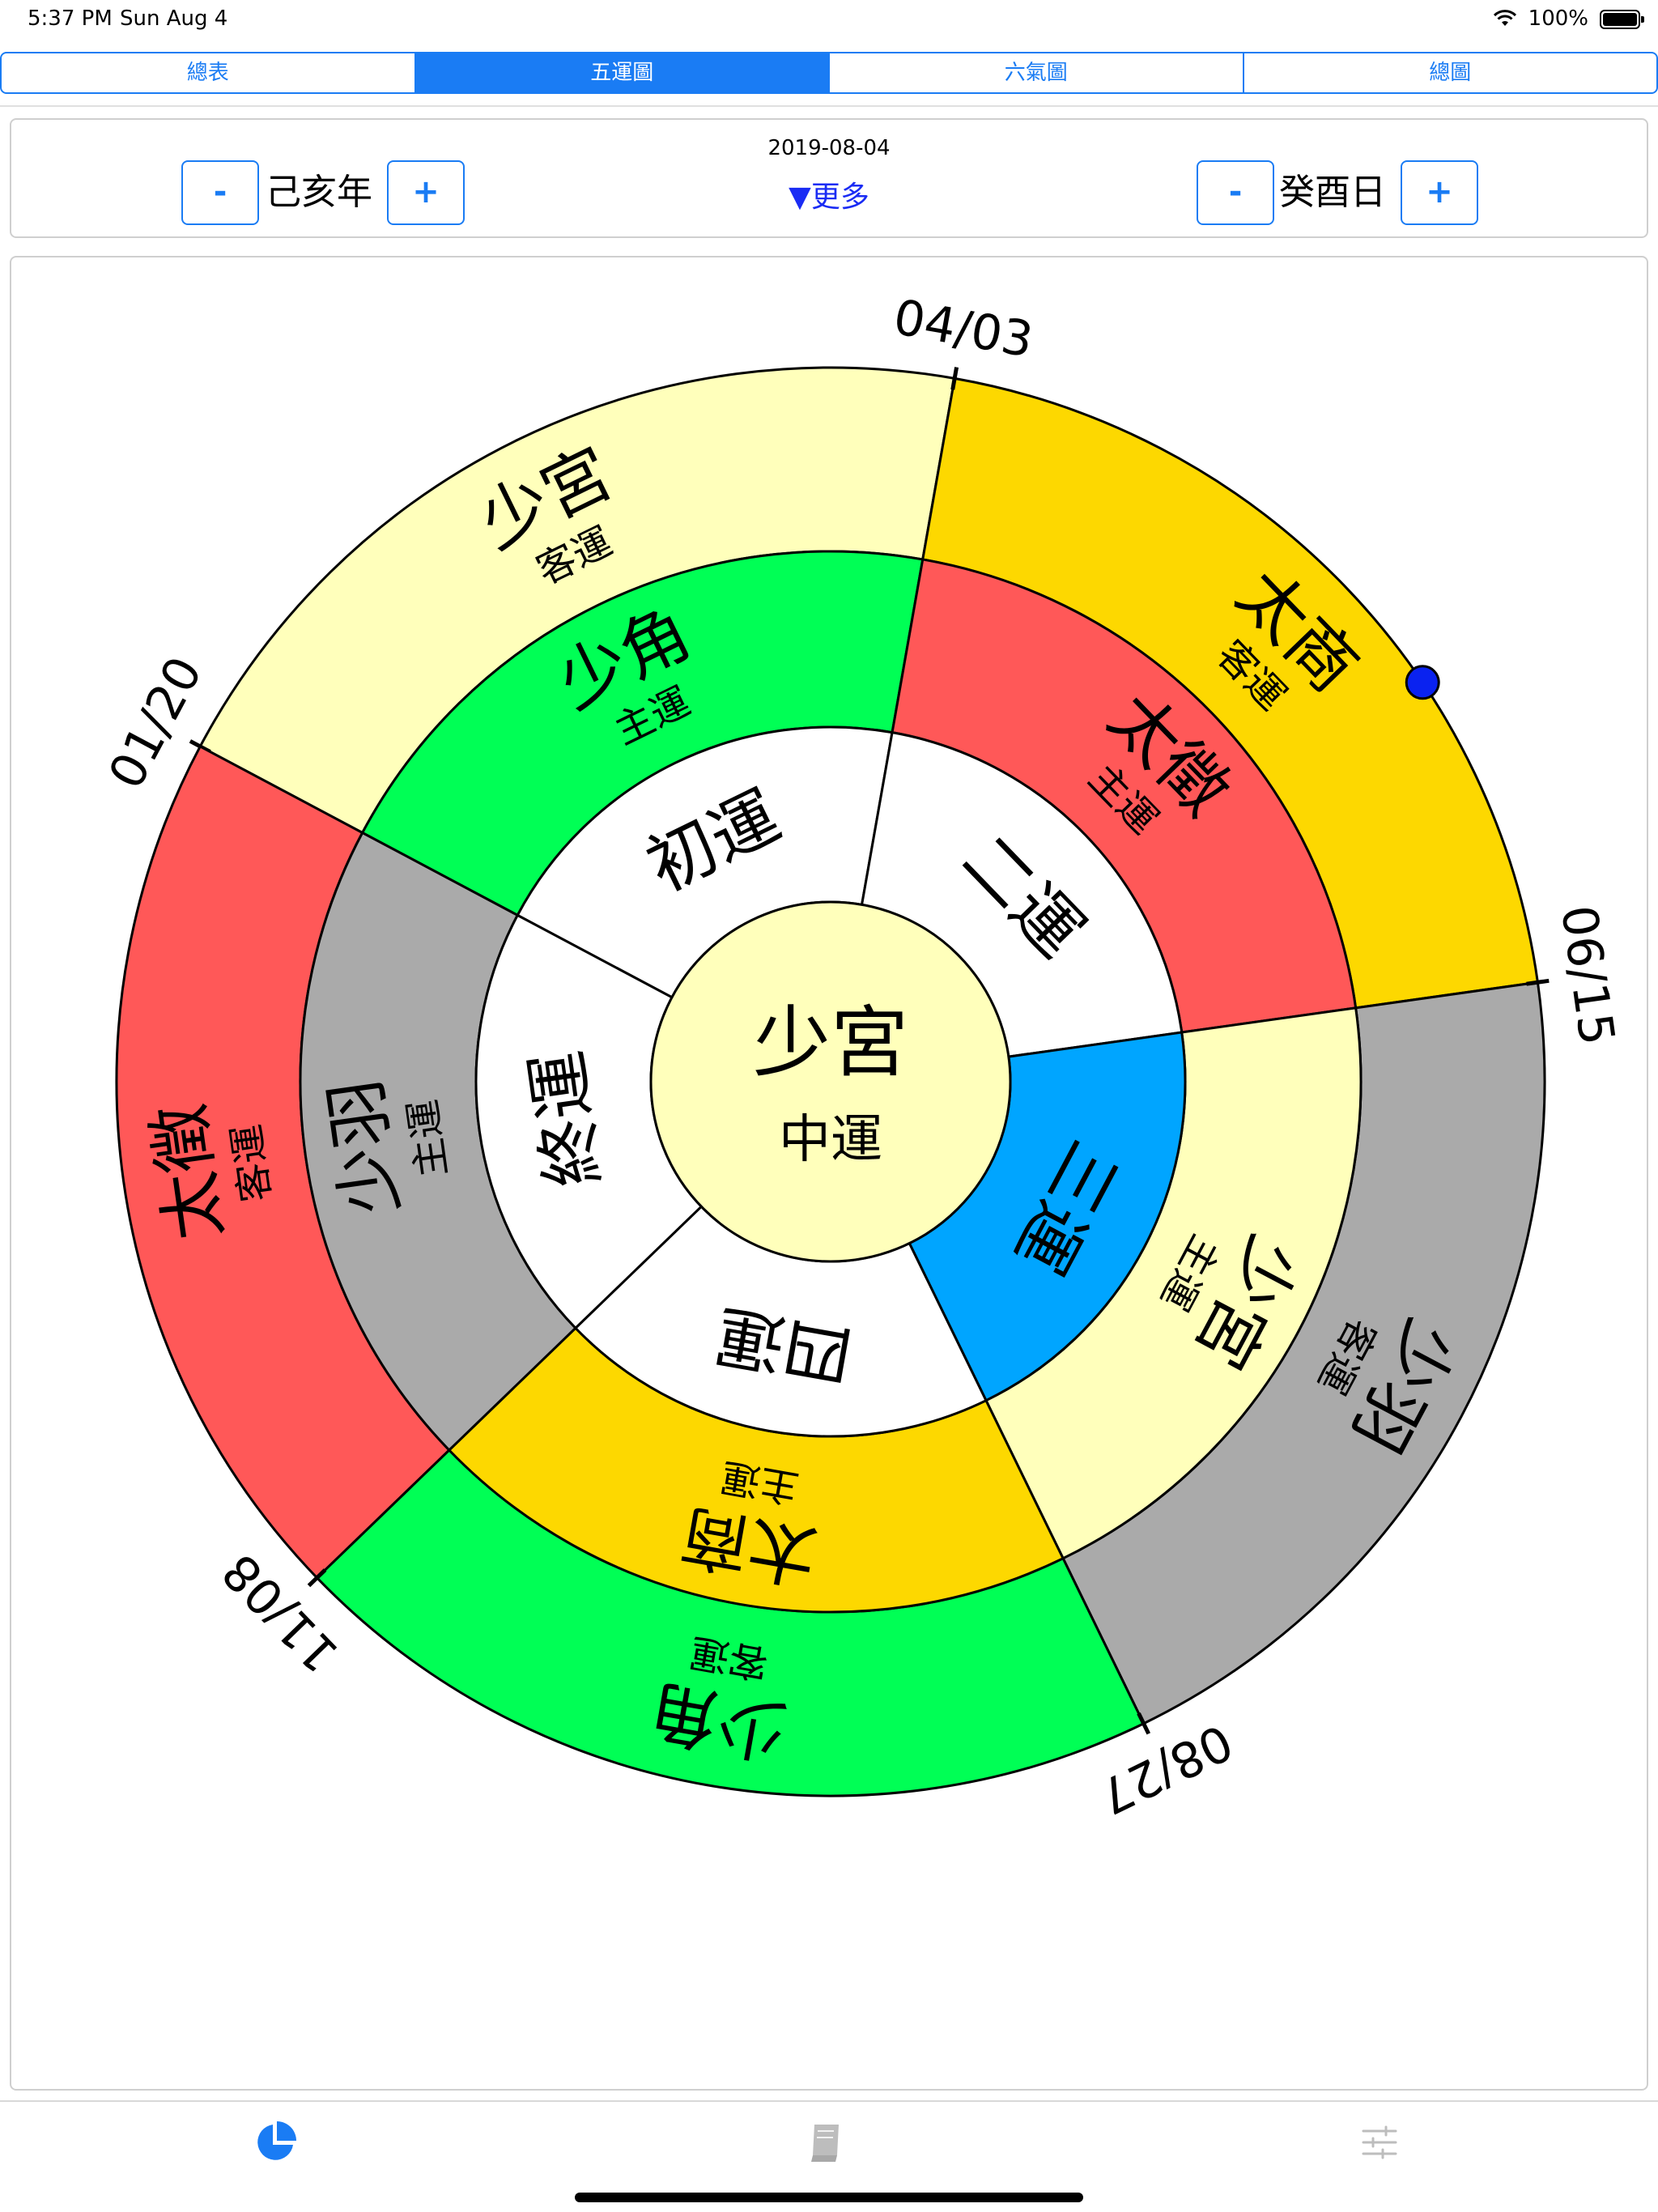 This screenshot has width=1658, height=2212. I want to click on status-bar: 5:37 PM Sun Aug 4 100%, so click(829, 20).